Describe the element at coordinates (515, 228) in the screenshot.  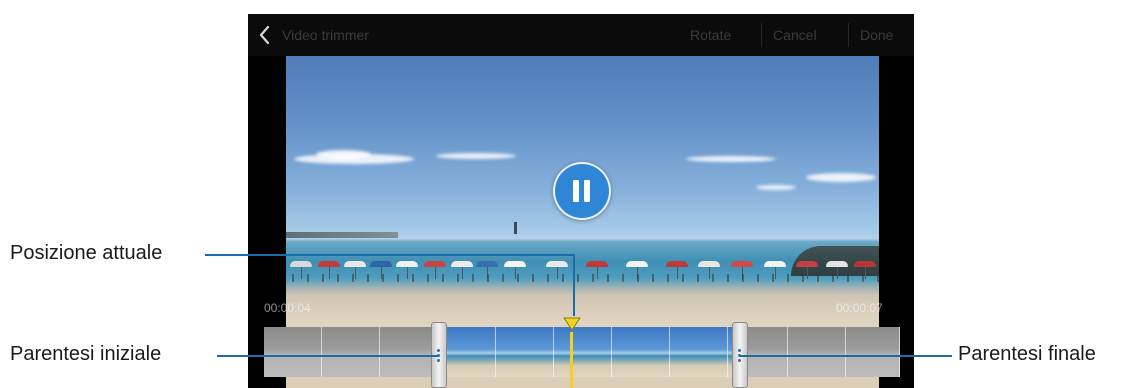
I see `lighthouse` at that location.